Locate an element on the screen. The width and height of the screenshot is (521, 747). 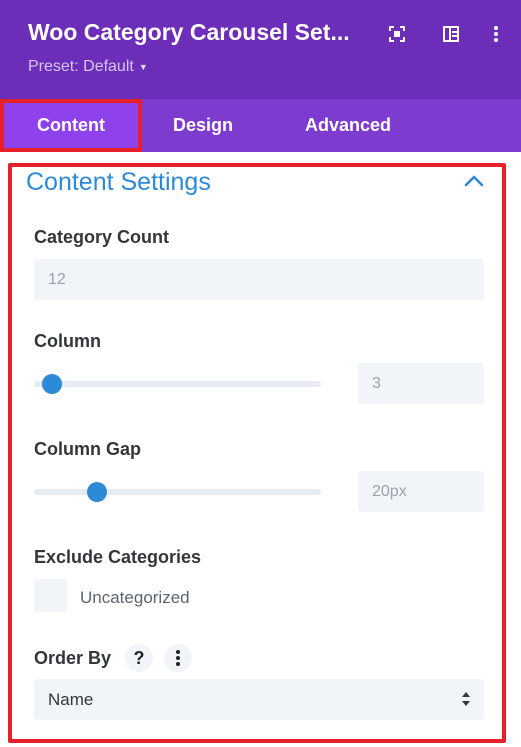
uncategorized-label: Uncategorized is located at coordinates (135, 598).